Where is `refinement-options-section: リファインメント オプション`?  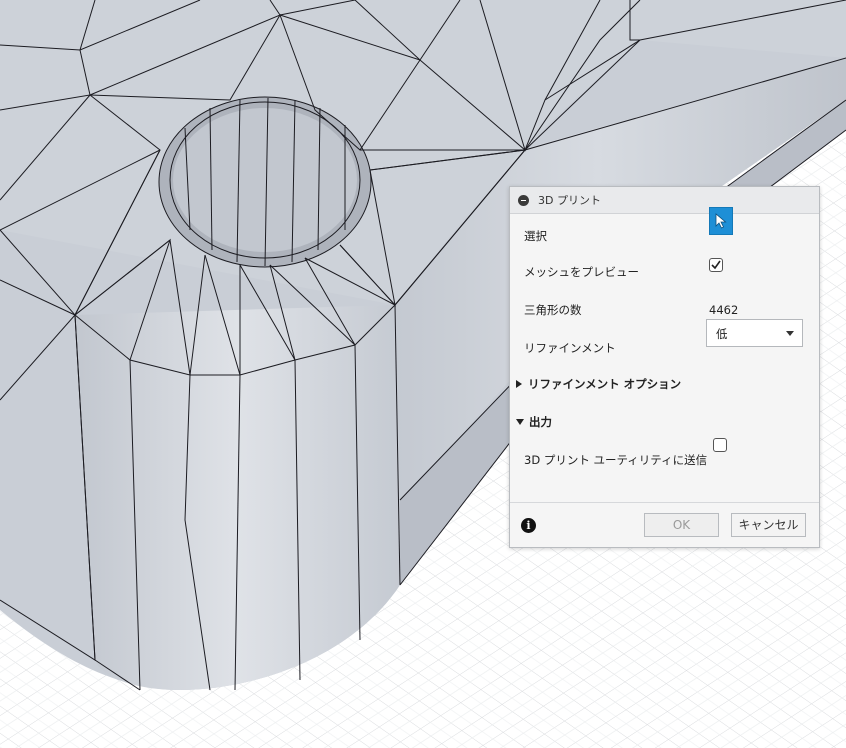 refinement-options-section: リファインメント オプション is located at coordinates (664, 384).